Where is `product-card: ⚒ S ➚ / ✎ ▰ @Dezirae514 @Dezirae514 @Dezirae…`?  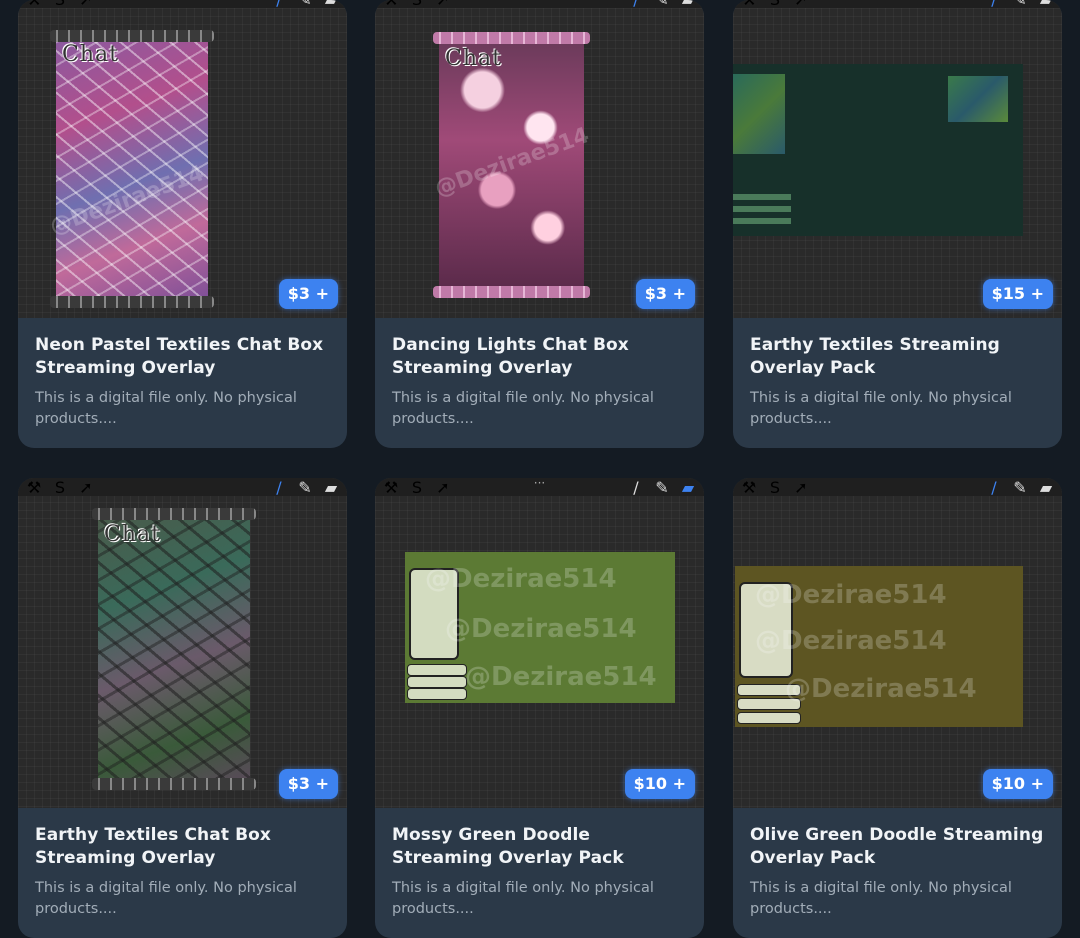
product-card: ⚒ S ➚ / ✎ ▰ @Dezirae514 @Dezirae514 @Dezirae… is located at coordinates (897, 708).